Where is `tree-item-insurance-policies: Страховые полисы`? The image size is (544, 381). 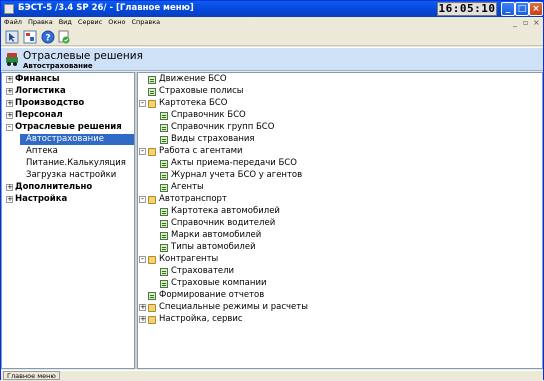 tree-item-insurance-policies: Страховые полисы is located at coordinates (201, 91).